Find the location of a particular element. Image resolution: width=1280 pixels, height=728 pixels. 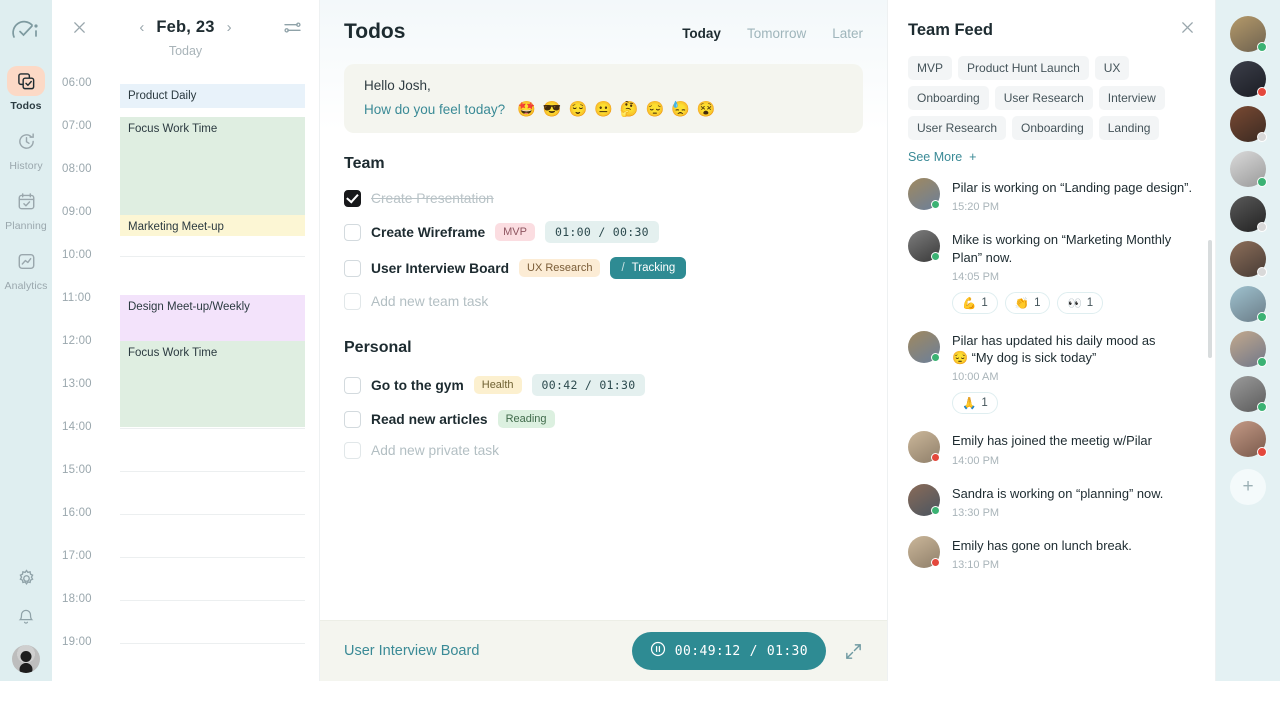

gear-icon is located at coordinates (26, 581).